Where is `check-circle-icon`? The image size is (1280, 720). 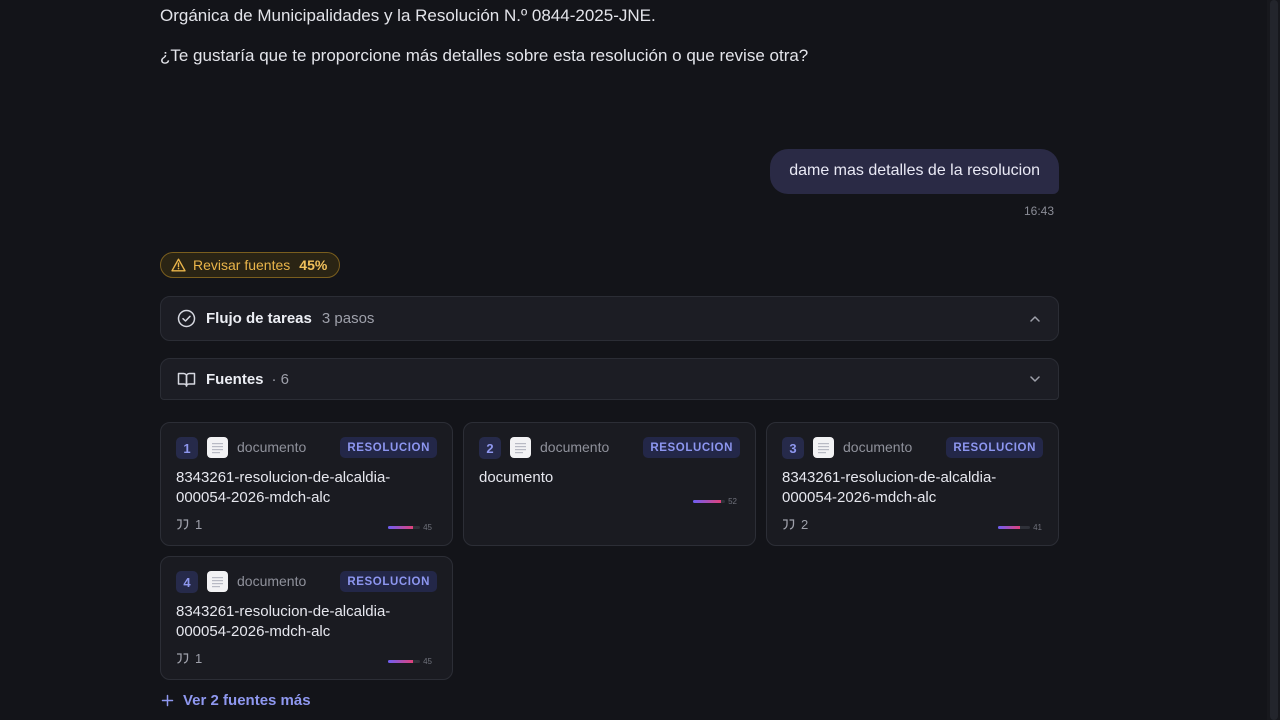
check-circle-icon is located at coordinates (186, 318).